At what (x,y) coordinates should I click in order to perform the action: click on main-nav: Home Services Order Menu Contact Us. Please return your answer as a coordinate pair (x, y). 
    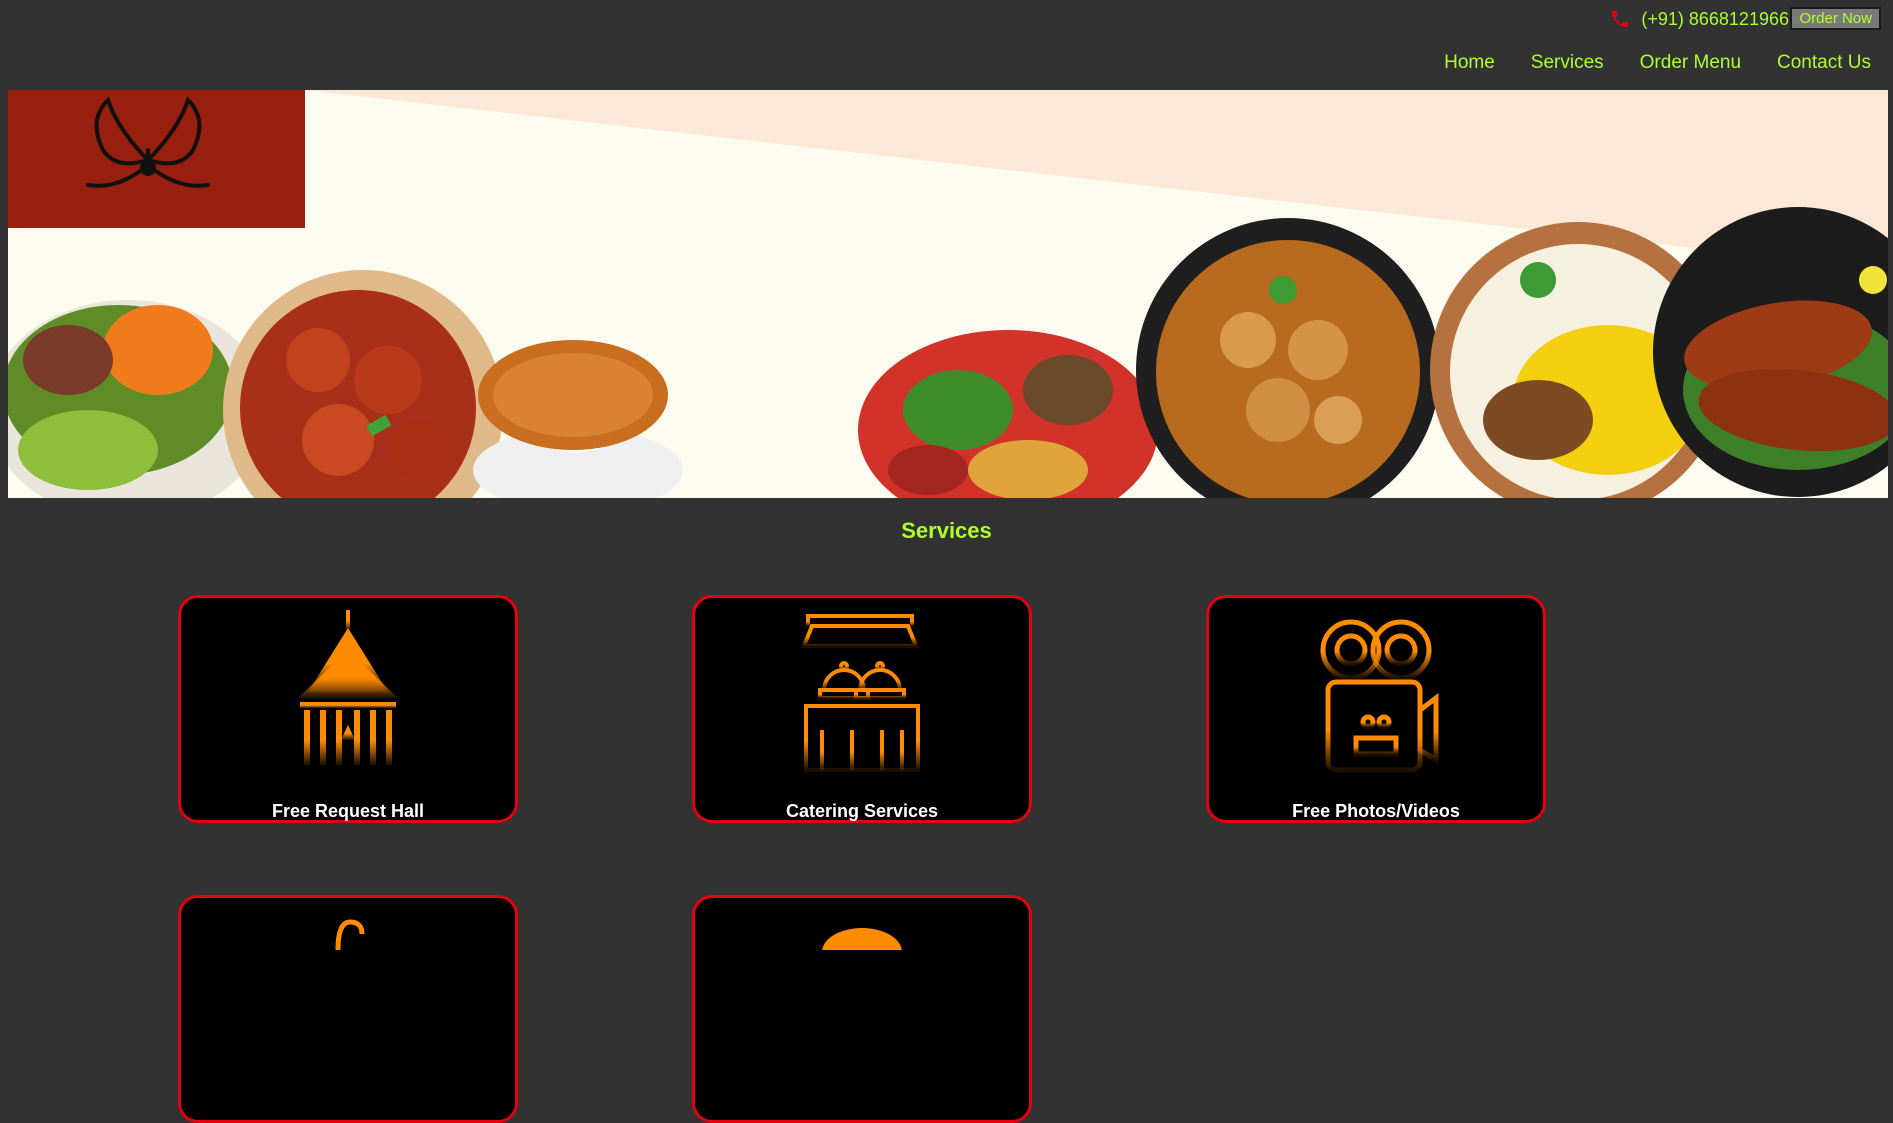
    Looking at the image, I should click on (1657, 63).